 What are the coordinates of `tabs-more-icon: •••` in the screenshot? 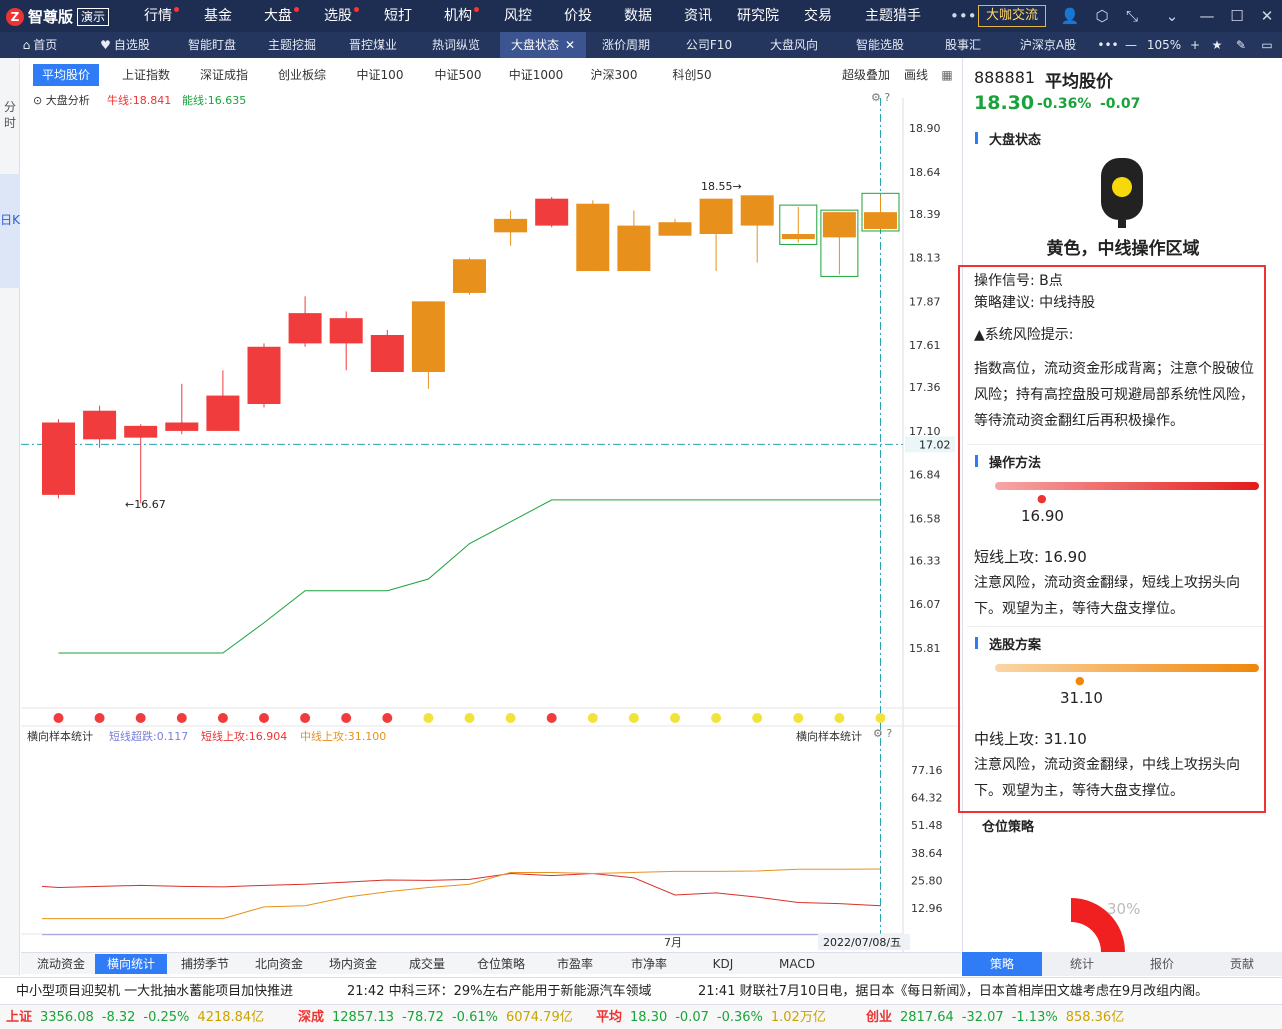 It's located at (1108, 45).